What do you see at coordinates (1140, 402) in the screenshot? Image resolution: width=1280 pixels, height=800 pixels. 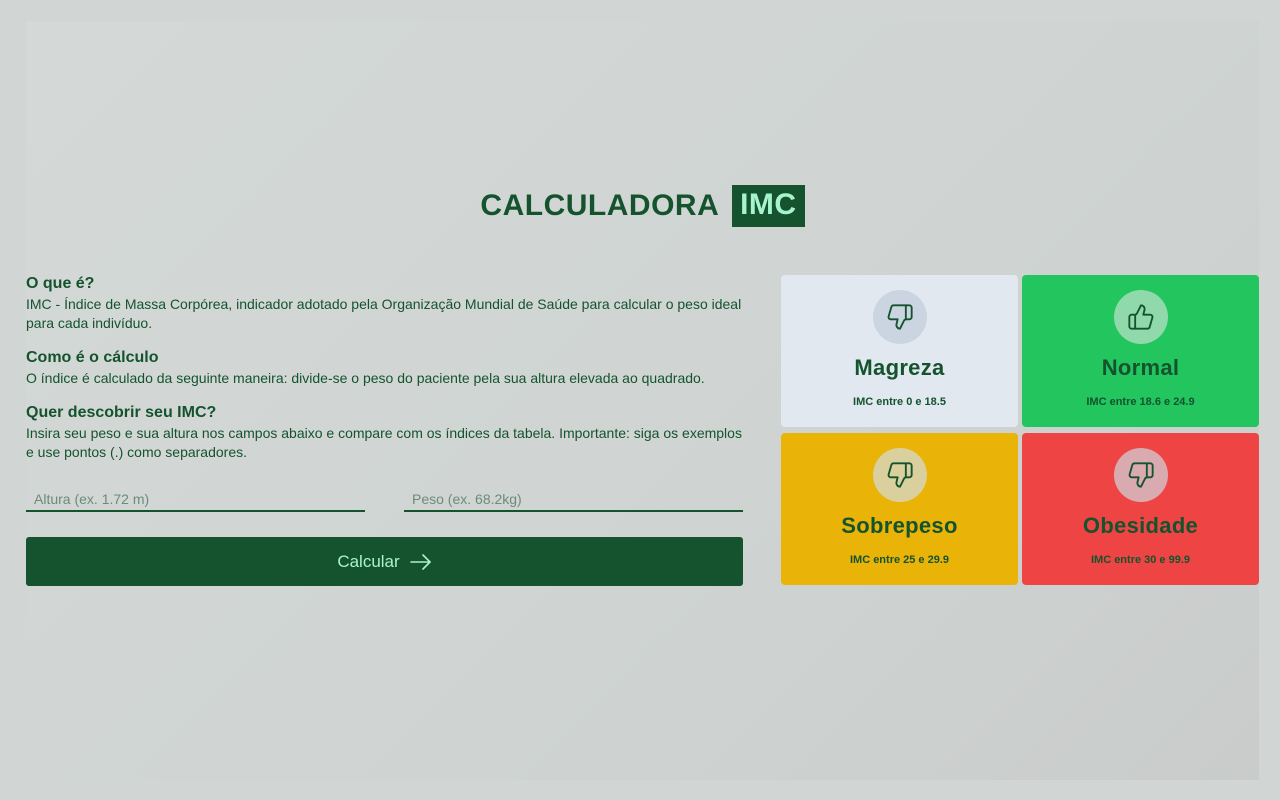 I see `card-range: IMC entre 18.6 e 24.9` at bounding box center [1140, 402].